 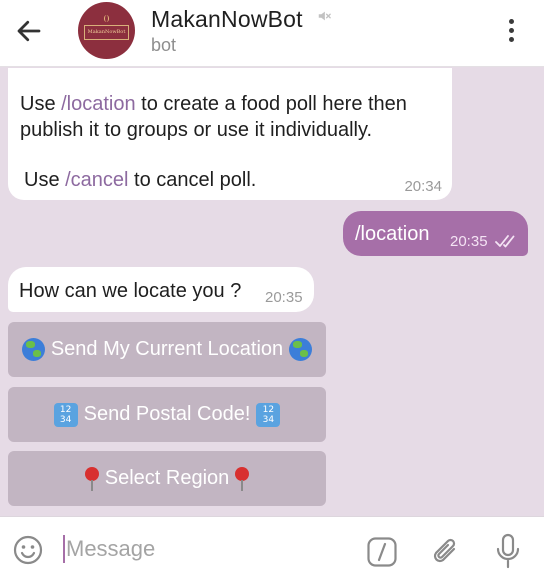 What do you see at coordinates (392, 234) in the screenshot?
I see `message-text: /location` at bounding box center [392, 234].